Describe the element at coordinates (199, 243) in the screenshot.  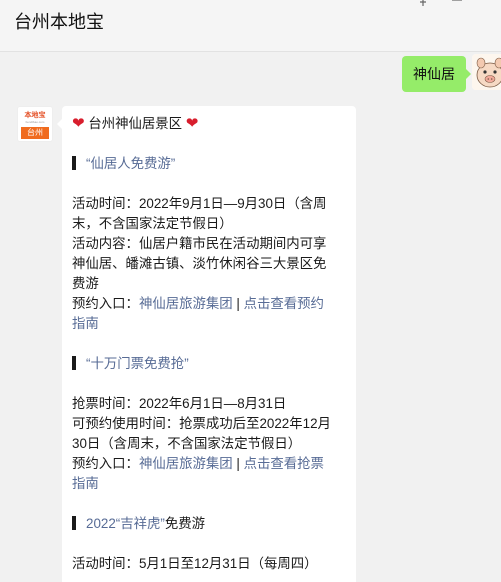
I see `activity-content: 活动内容：仙居户籍市民在活动期间内可享` at that location.